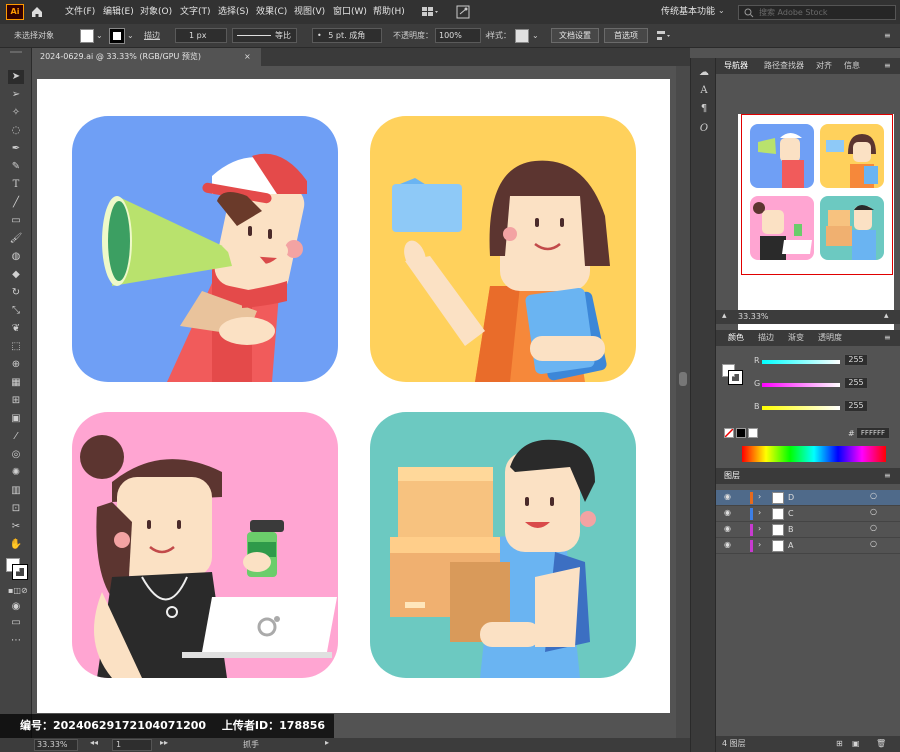 This screenshot has width=900, height=752. I want to click on direct-selection-tool-icon: ➢, so click(16, 95).